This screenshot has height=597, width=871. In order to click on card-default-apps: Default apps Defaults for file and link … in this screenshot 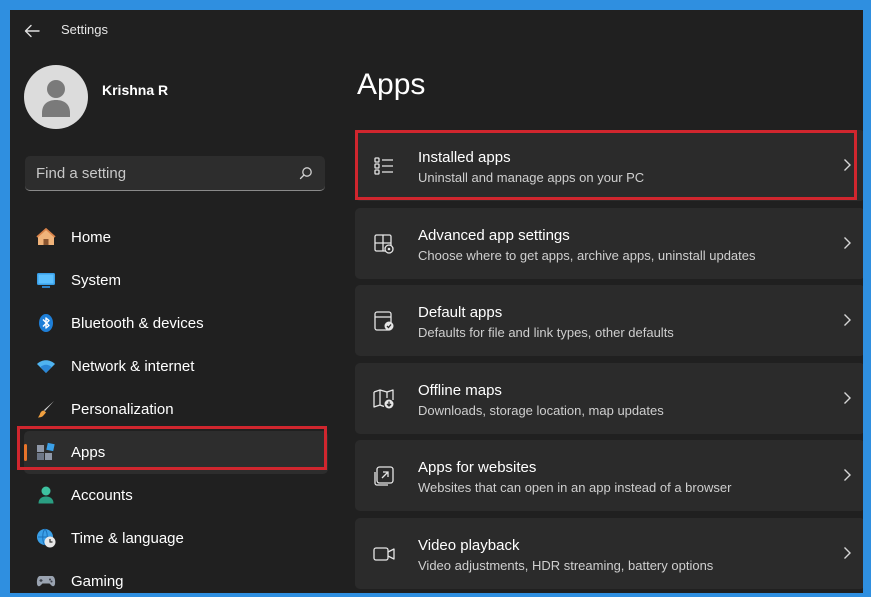, I will do `click(609, 320)`.